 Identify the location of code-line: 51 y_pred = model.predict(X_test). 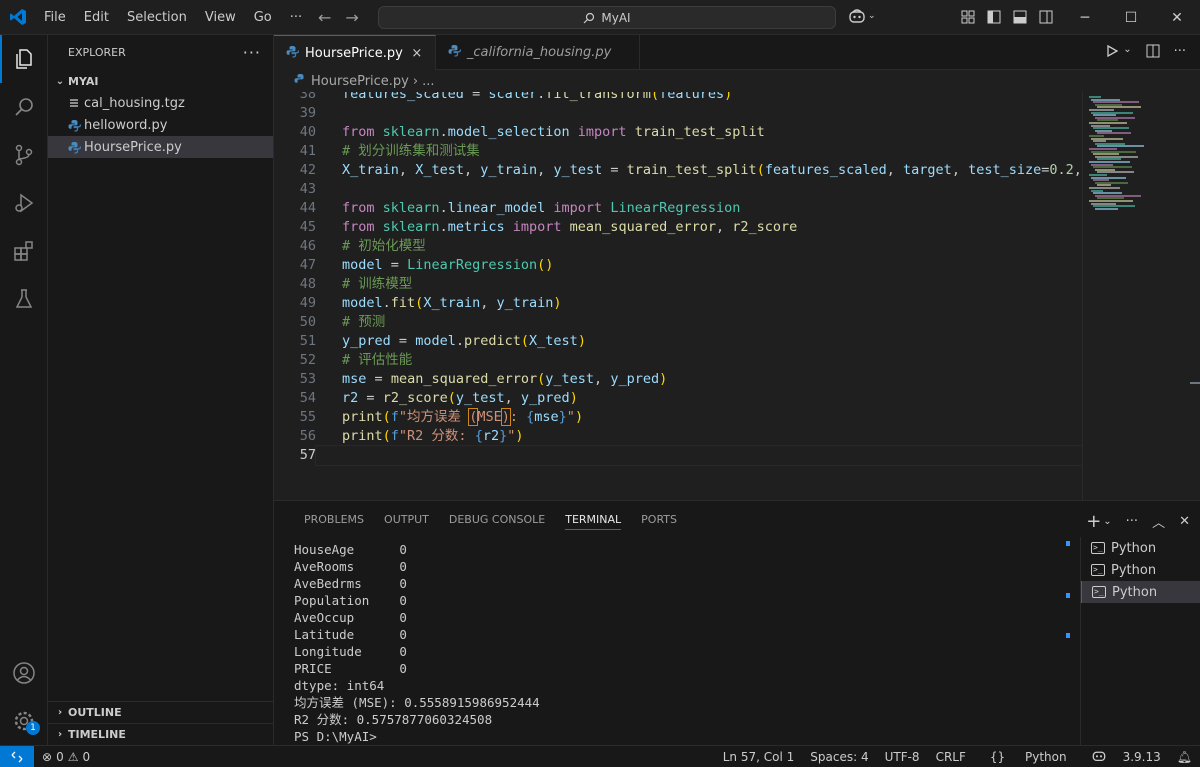
(678, 341).